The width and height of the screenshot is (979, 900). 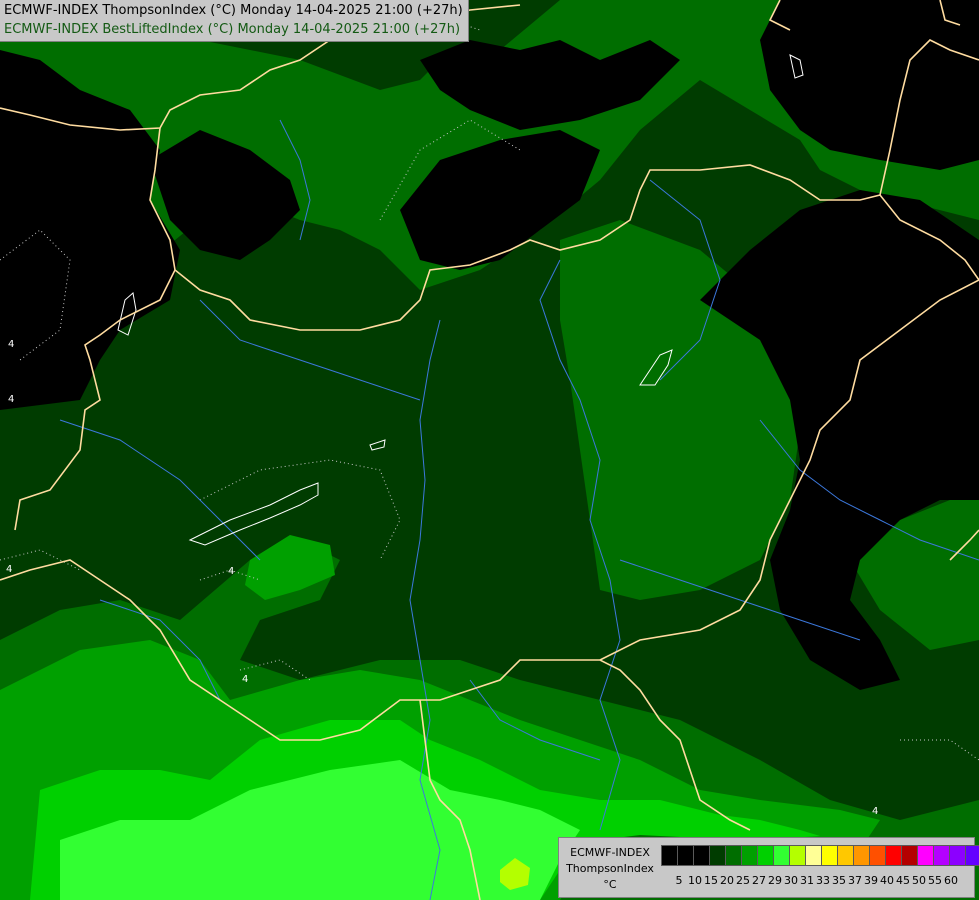 I want to click on legend-tick-label: 45, so click(x=903, y=880).